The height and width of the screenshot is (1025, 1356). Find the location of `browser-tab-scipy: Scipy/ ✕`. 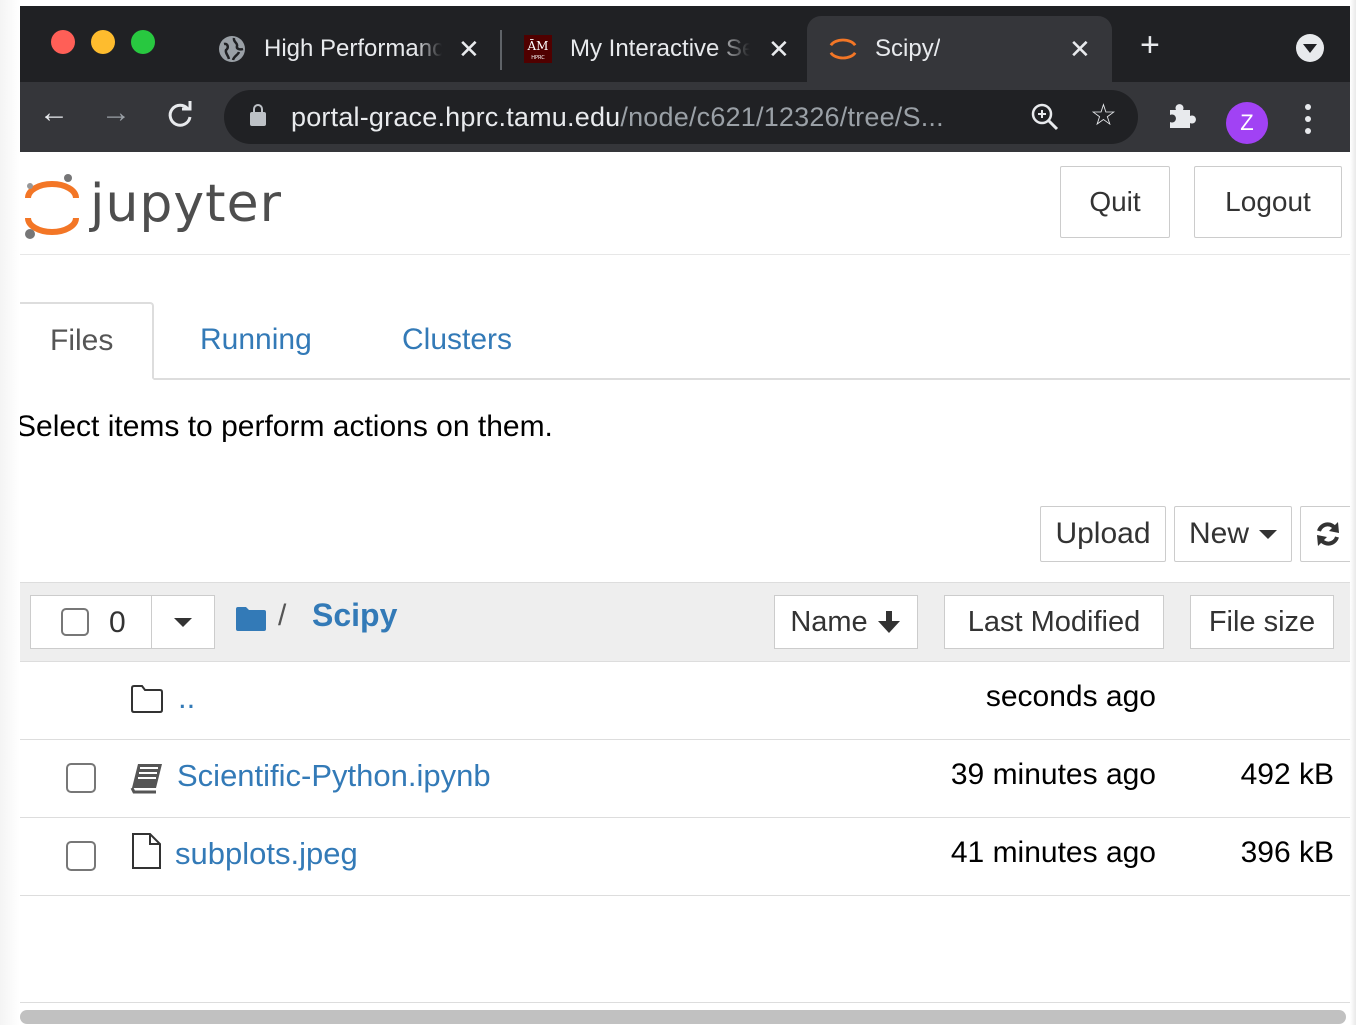

browser-tab-scipy: Scipy/ ✕ is located at coordinates (959, 49).